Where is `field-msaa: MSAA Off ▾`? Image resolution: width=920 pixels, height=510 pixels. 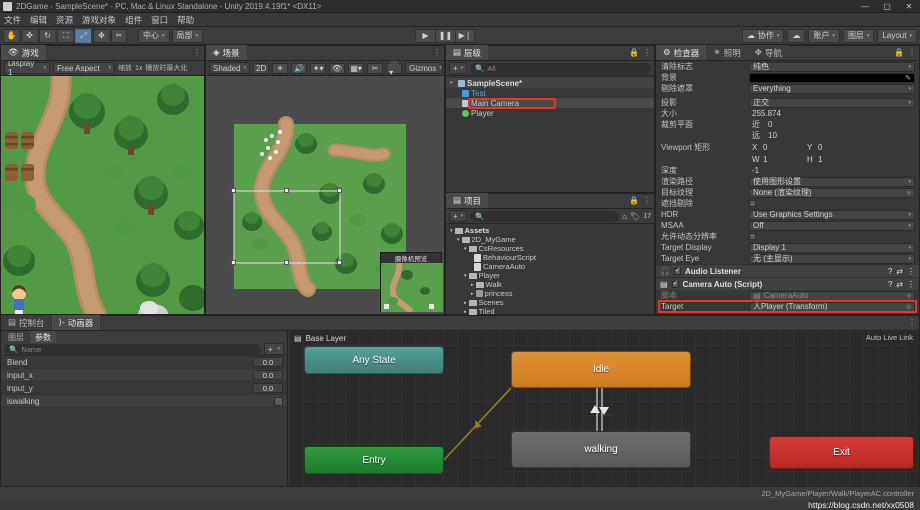 field-msaa: MSAA Off ▾ is located at coordinates (787, 225).